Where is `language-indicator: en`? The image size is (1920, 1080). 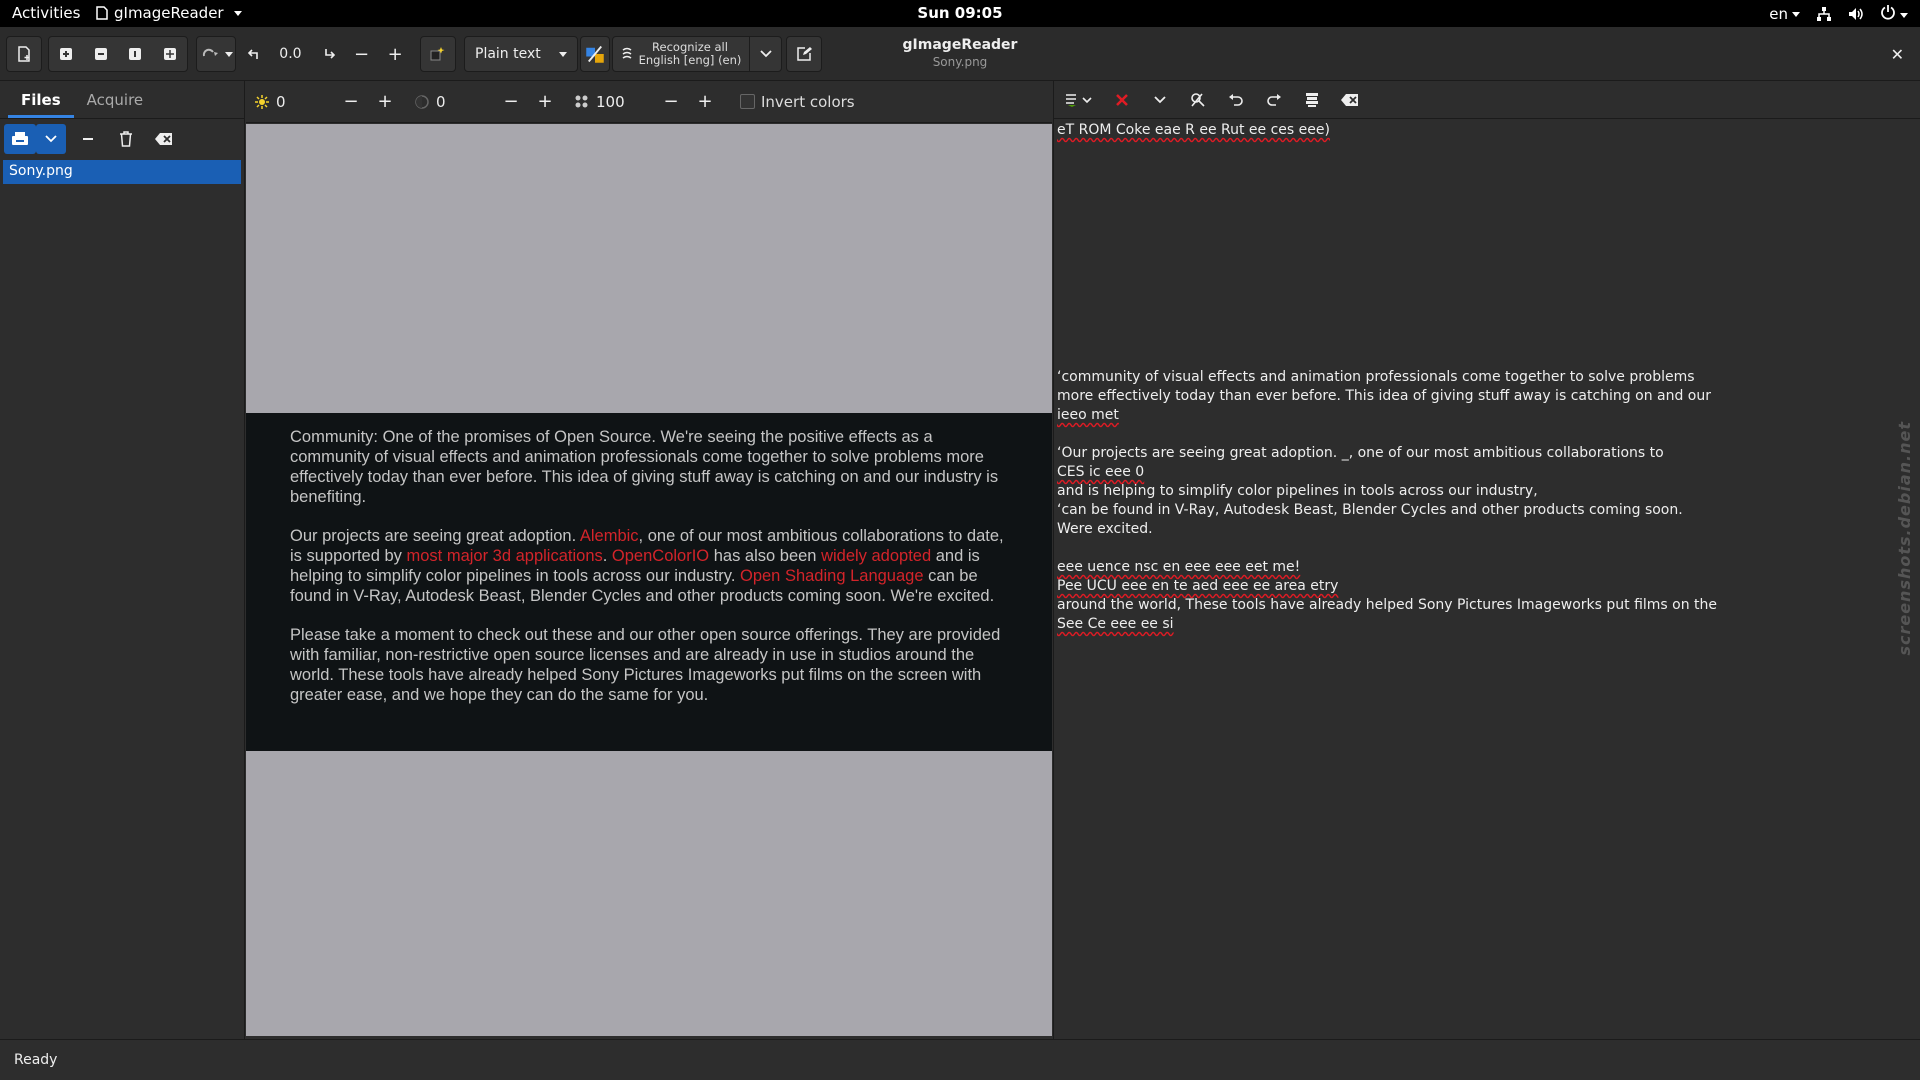
language-indicator: en is located at coordinates (1784, 14).